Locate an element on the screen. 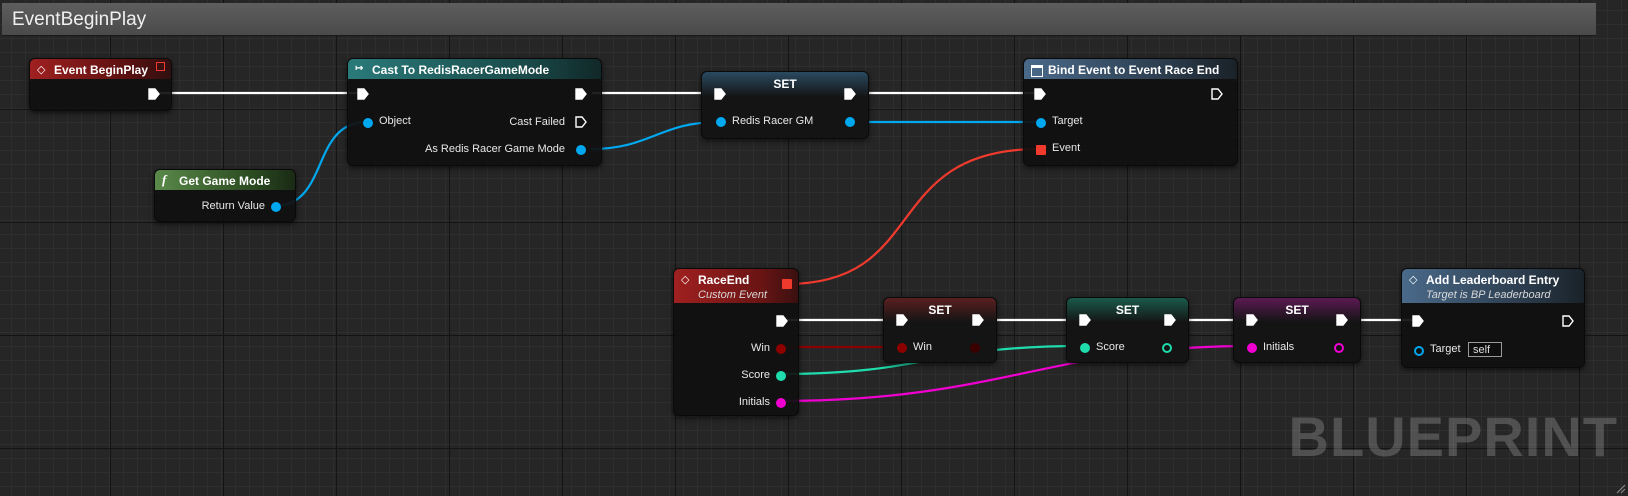 This screenshot has height=496, width=1628. node-subtitle: Custom Event is located at coordinates (733, 295).